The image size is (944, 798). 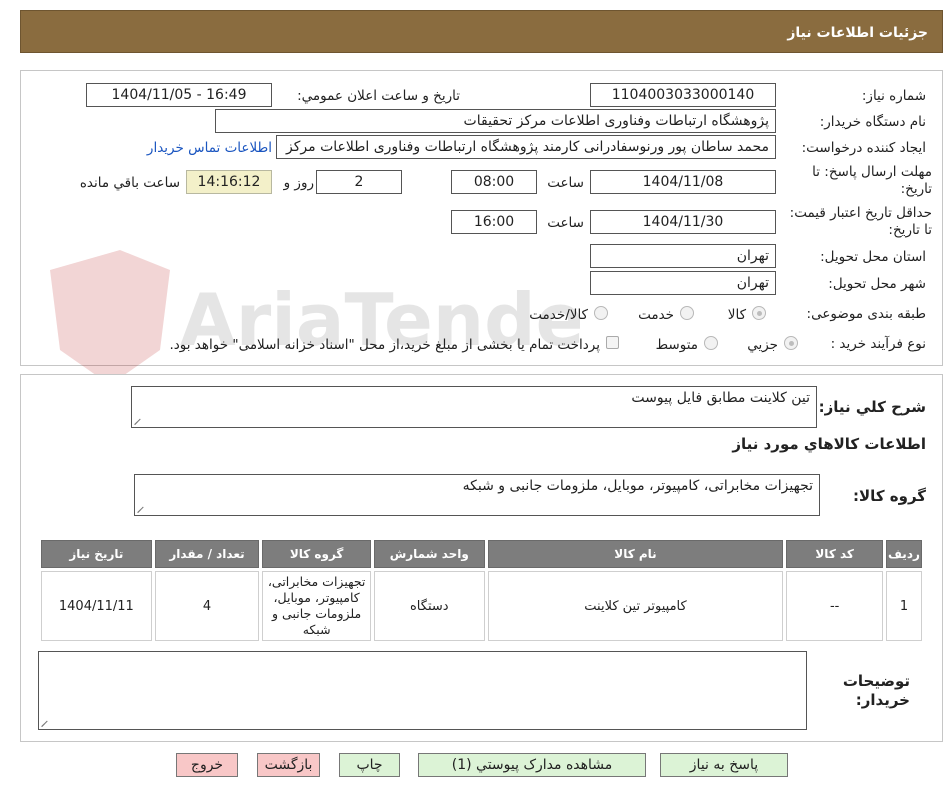 I want to click on need-summary-label: شرح کلي نیاز:, so click(x=872, y=407).